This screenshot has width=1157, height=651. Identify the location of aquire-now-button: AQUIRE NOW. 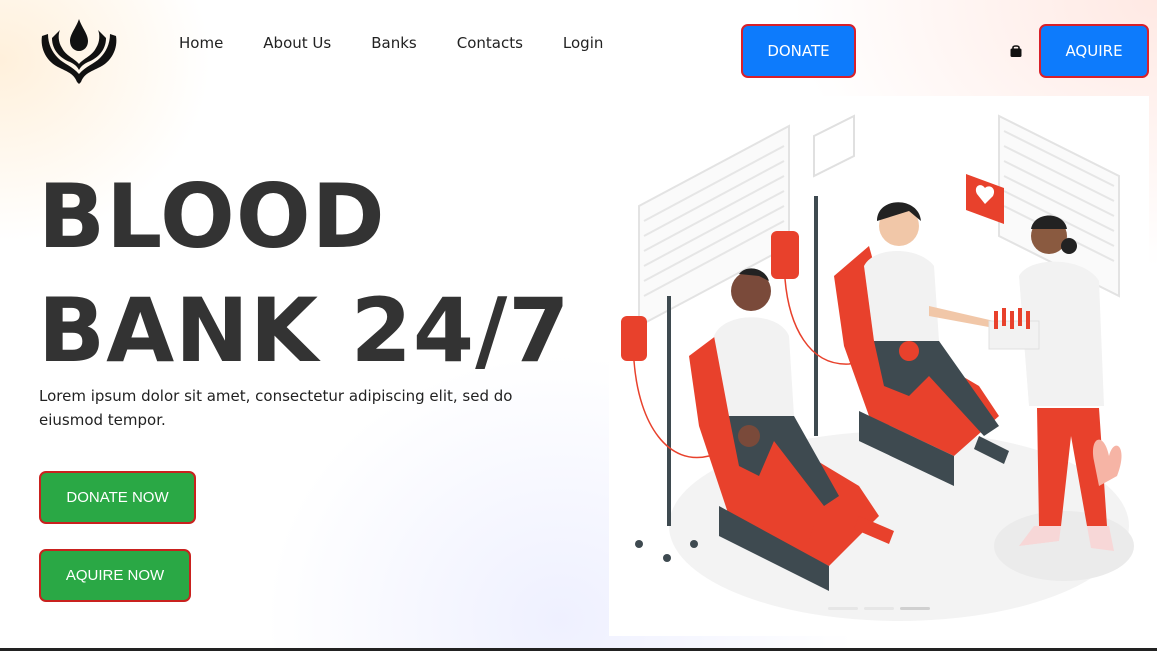
(115, 575).